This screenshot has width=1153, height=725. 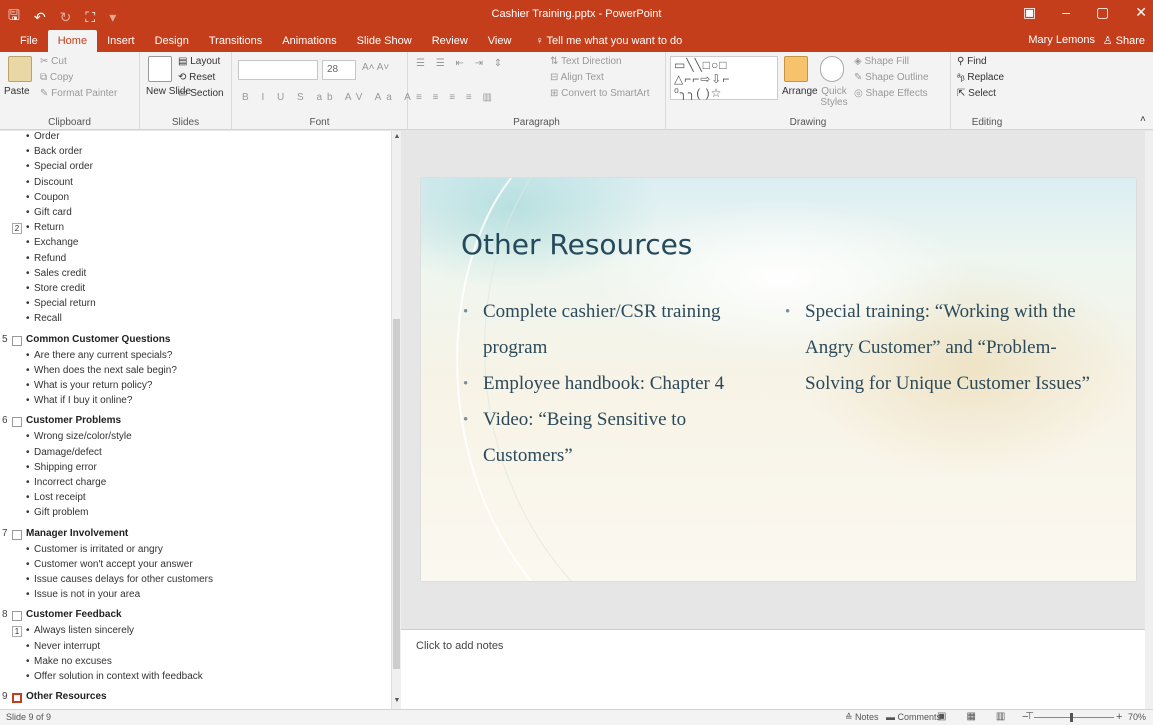 What do you see at coordinates (450, 41) in the screenshot?
I see `tab-review: Review` at bounding box center [450, 41].